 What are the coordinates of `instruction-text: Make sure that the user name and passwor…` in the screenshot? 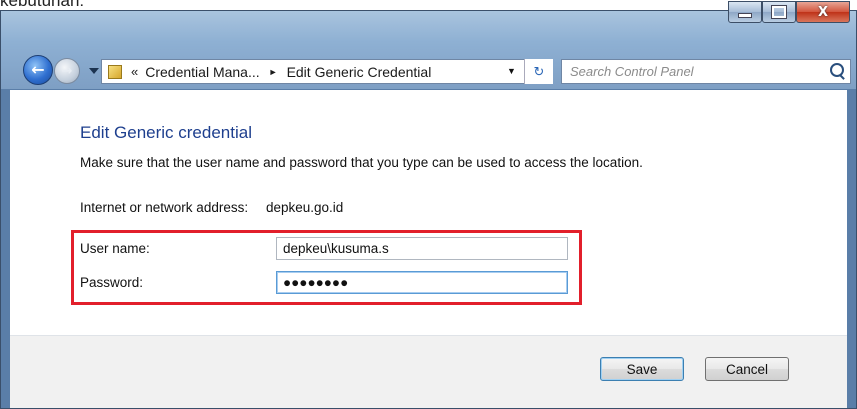 It's located at (361, 162).